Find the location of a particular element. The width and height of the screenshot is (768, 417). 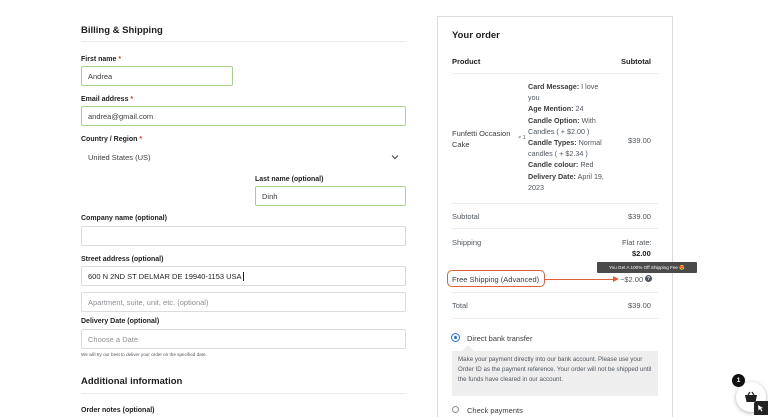

subtotal-label: Subtotal is located at coordinates (466, 216).